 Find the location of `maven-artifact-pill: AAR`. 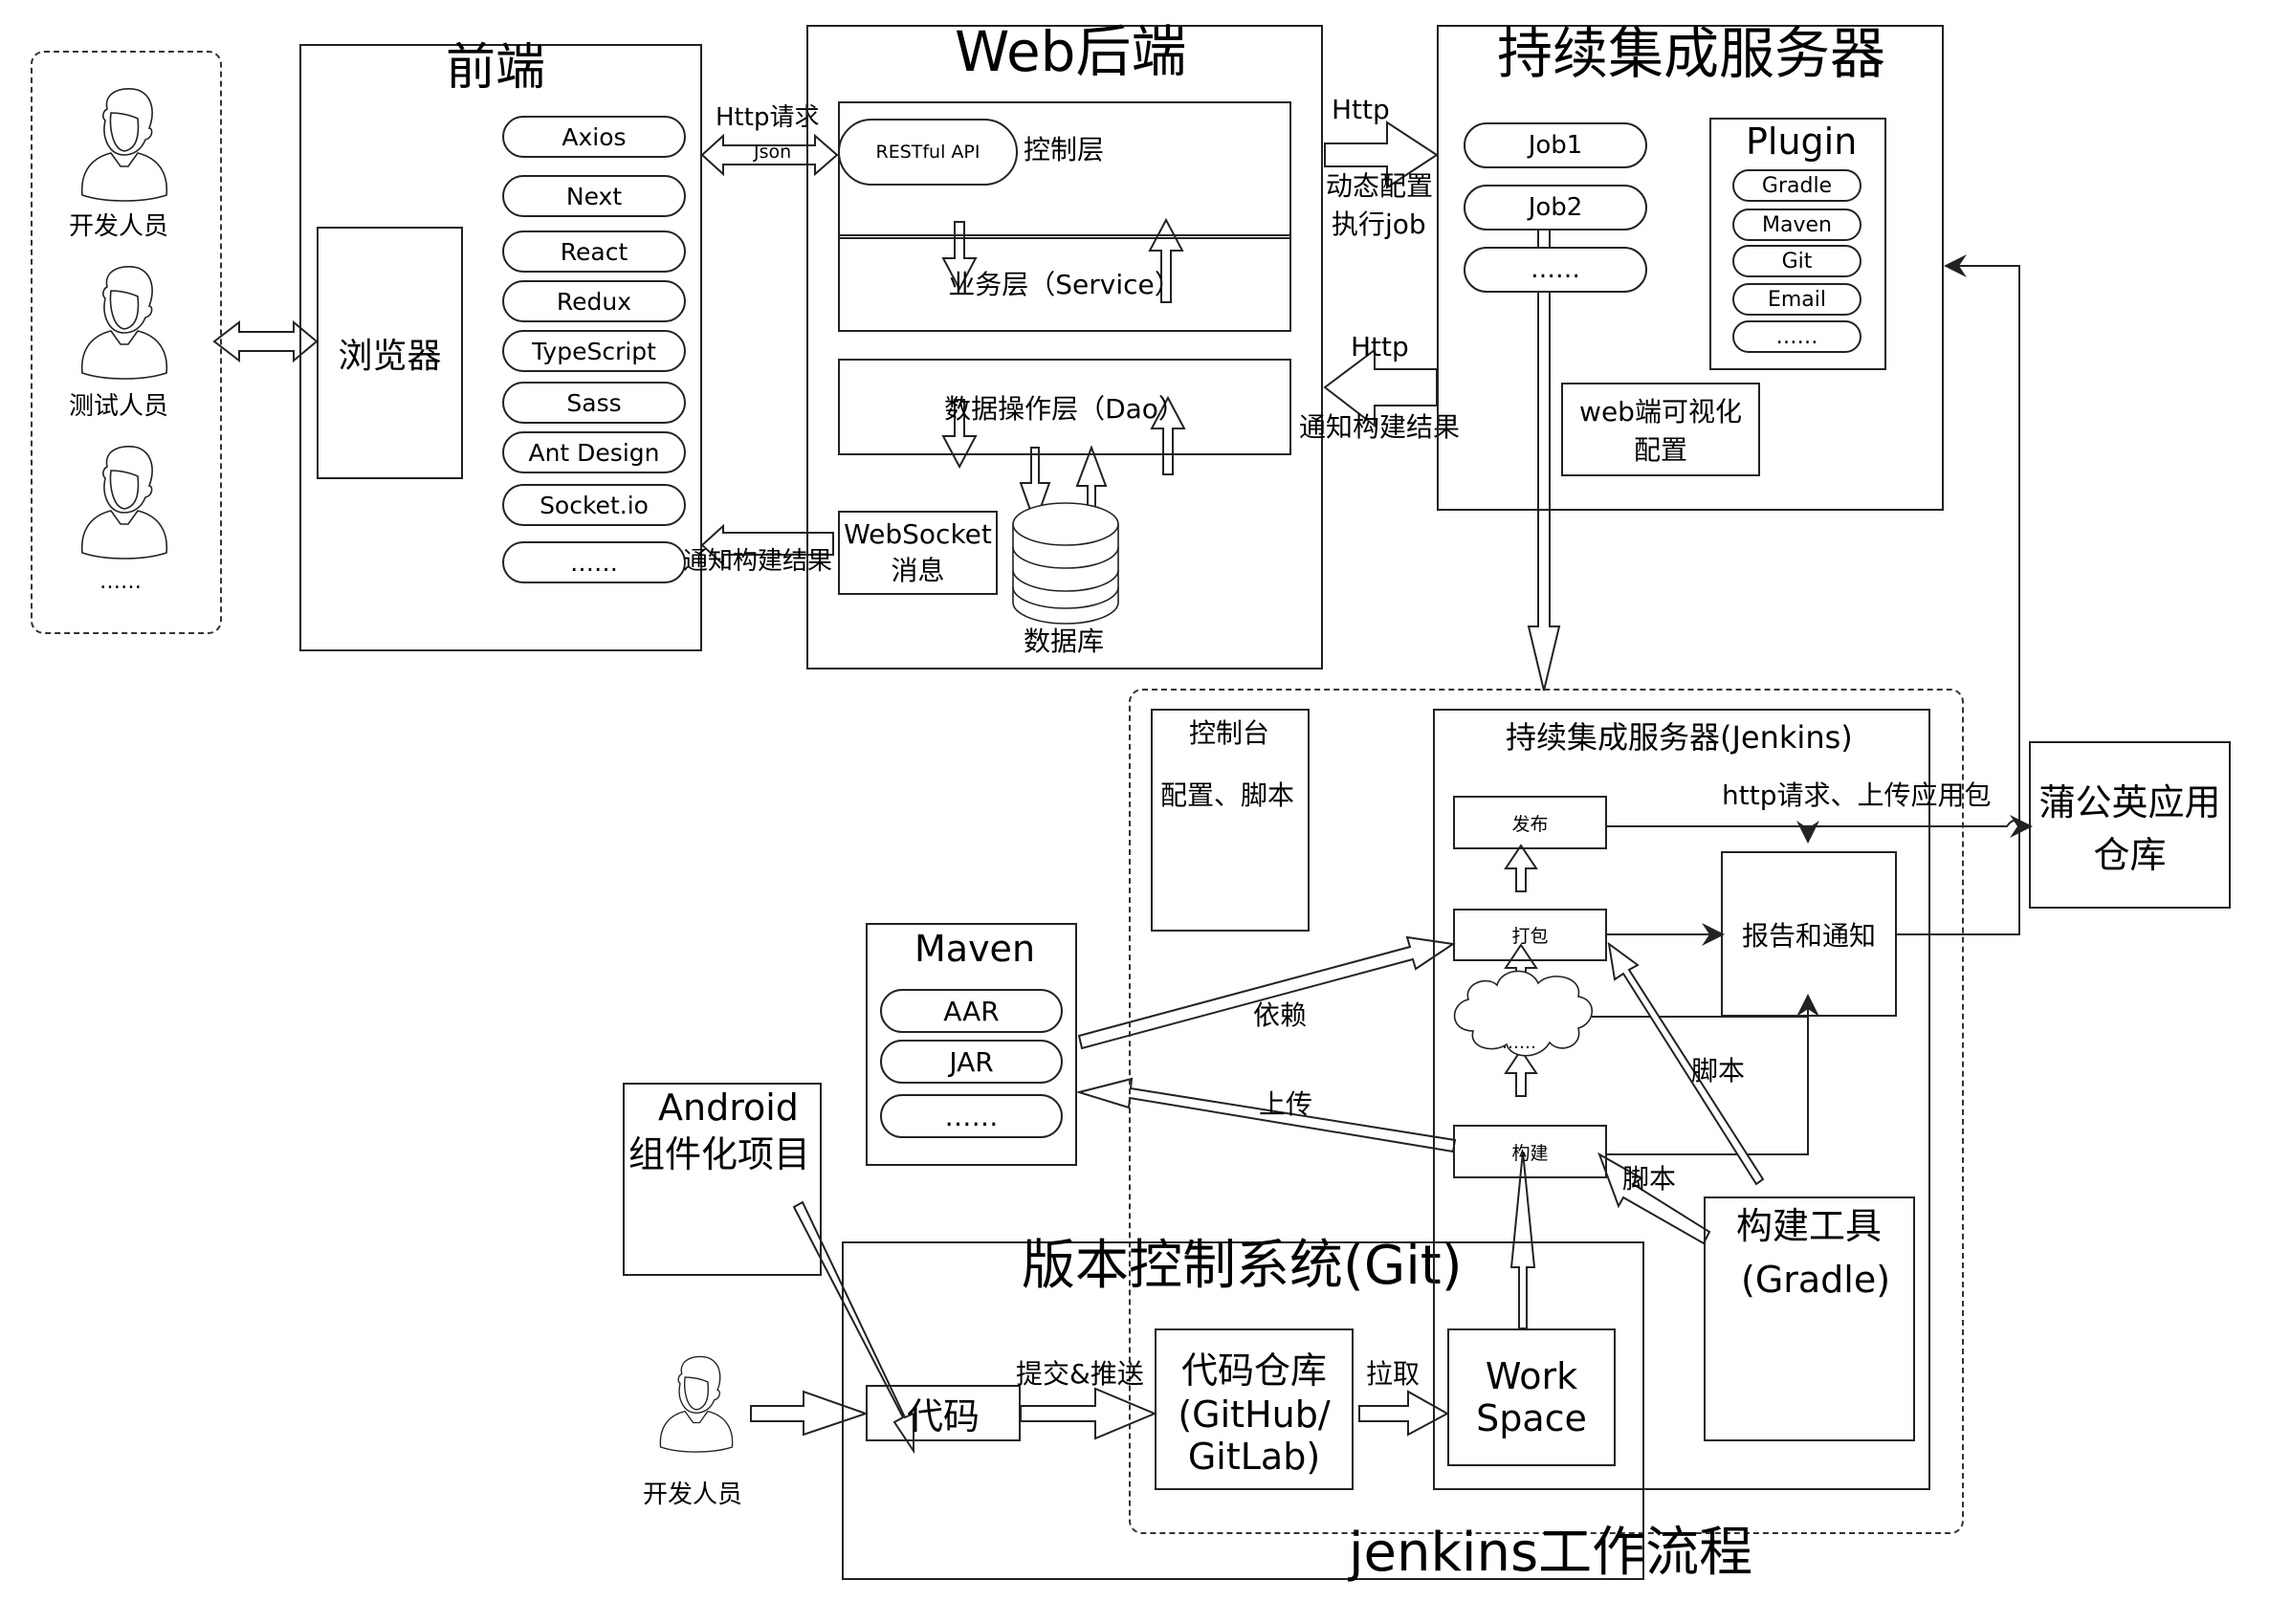

maven-artifact-pill: AAR is located at coordinates (971, 1011).